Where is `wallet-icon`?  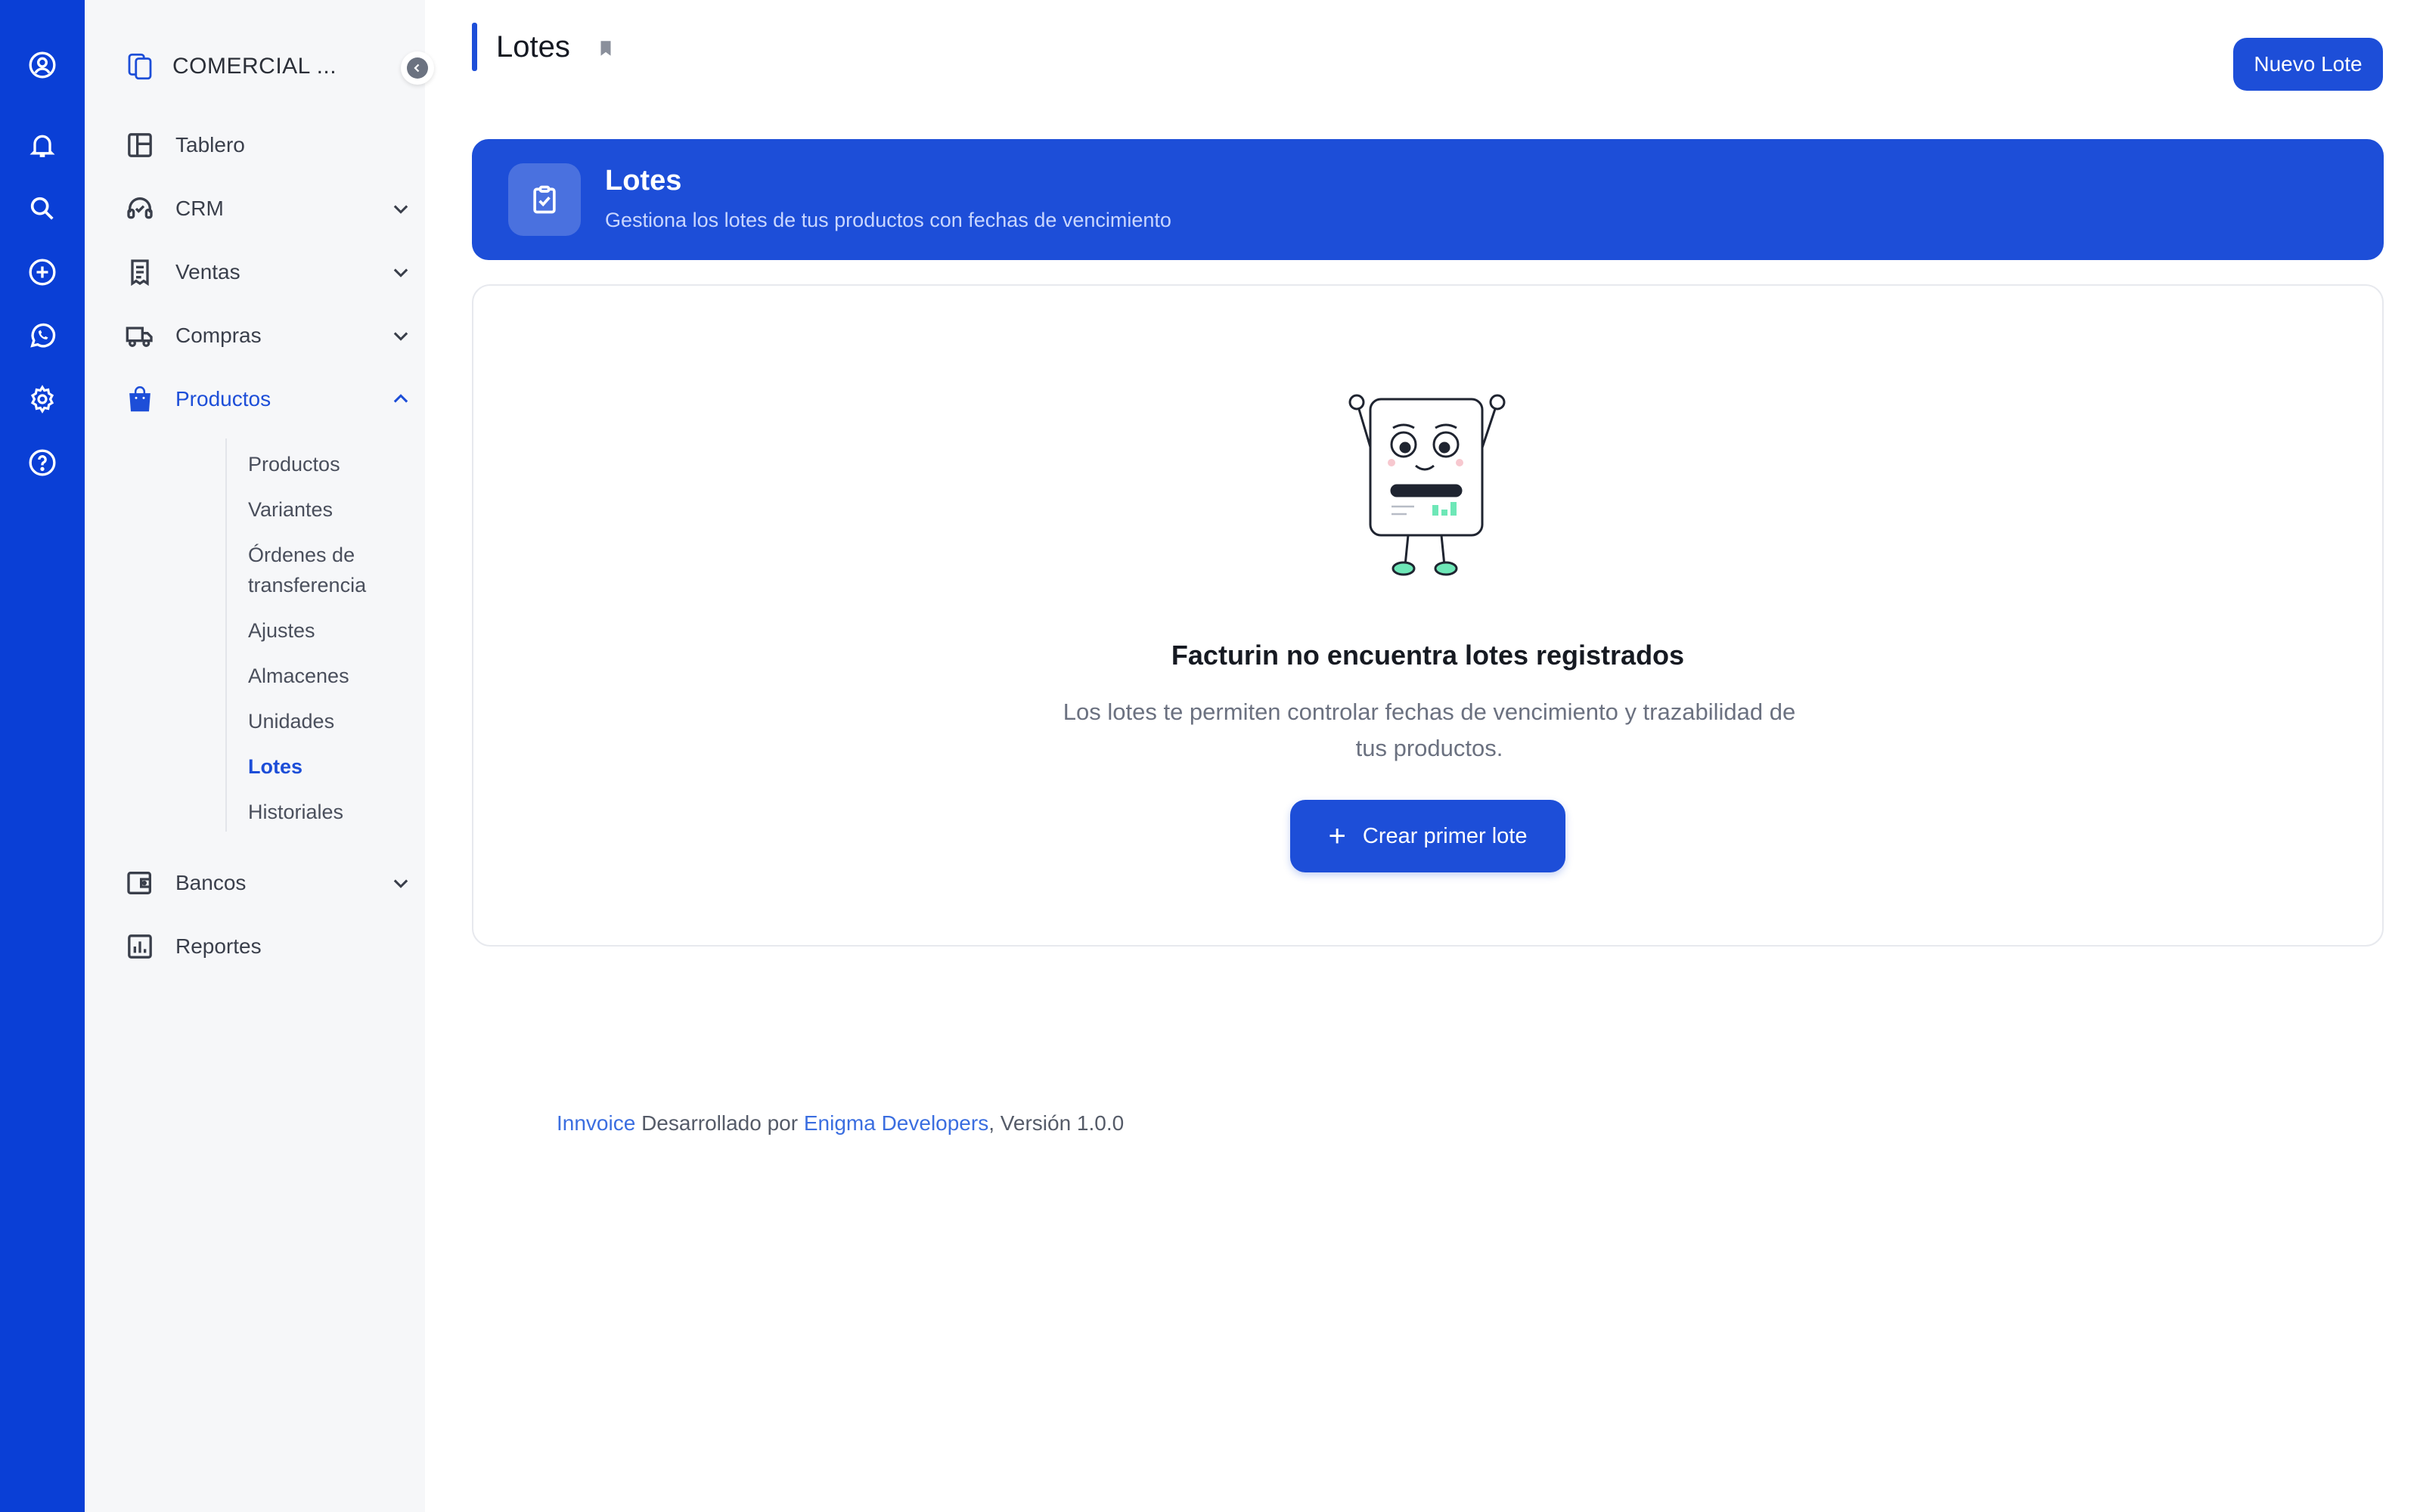
wallet-icon is located at coordinates (140, 883).